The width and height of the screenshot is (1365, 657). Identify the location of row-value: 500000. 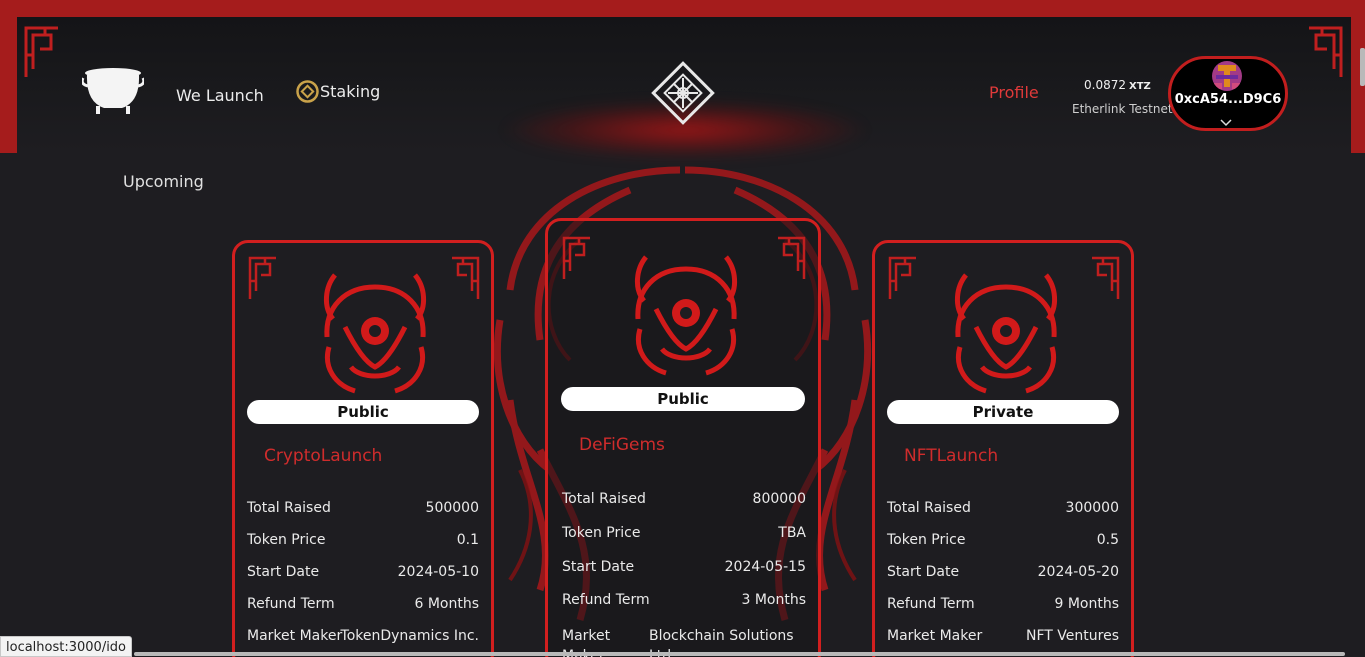
(452, 508).